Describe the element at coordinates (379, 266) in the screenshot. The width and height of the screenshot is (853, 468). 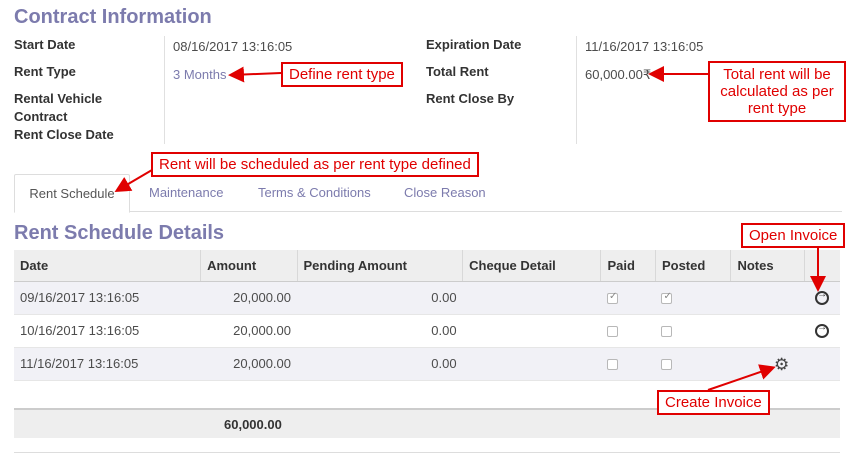
I see `column-header-pending-amount: Pending Amount` at that location.